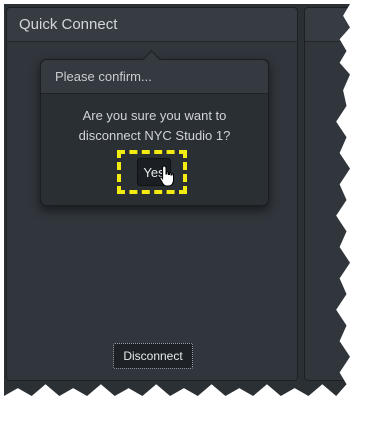 The width and height of the screenshot is (366, 442). Describe the element at coordinates (166, 176) in the screenshot. I see `hand-pointer-icon` at that location.